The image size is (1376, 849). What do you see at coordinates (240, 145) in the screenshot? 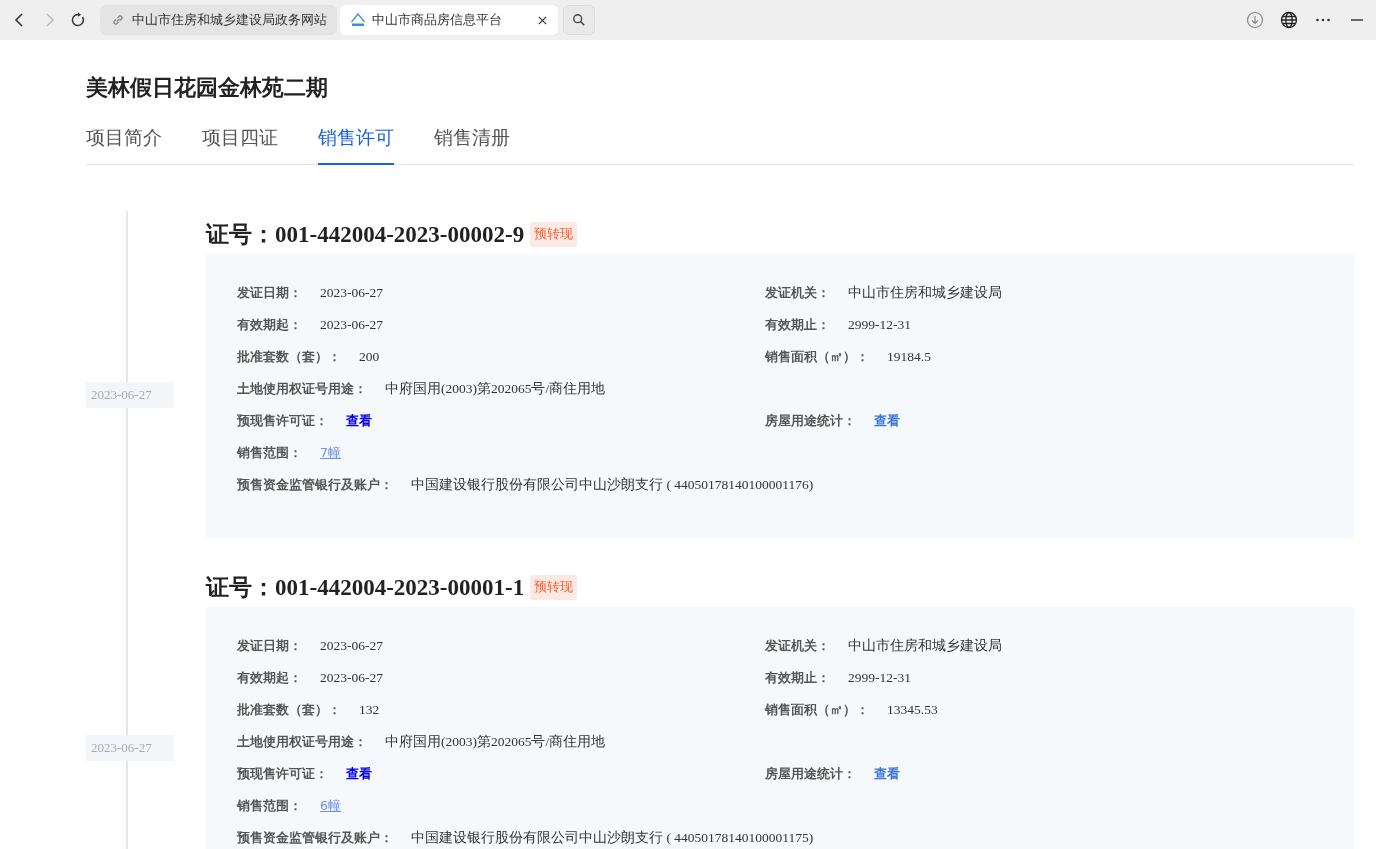
I see `tab: 项目四证` at bounding box center [240, 145].